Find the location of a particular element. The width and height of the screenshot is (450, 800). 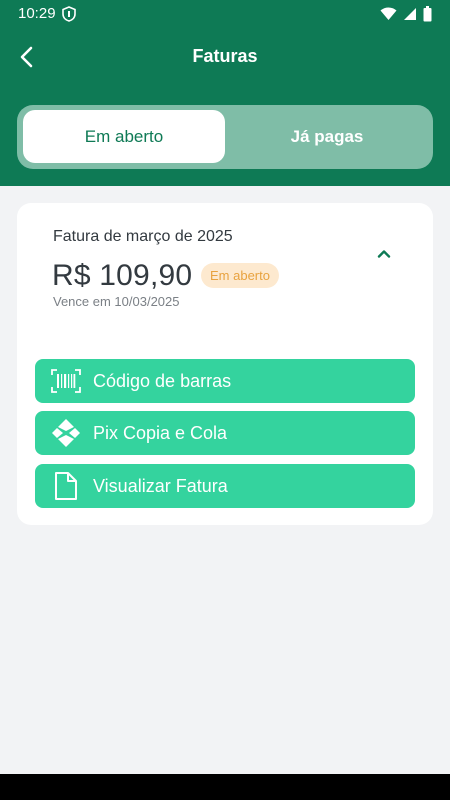

collapse-button is located at coordinates (384, 253).